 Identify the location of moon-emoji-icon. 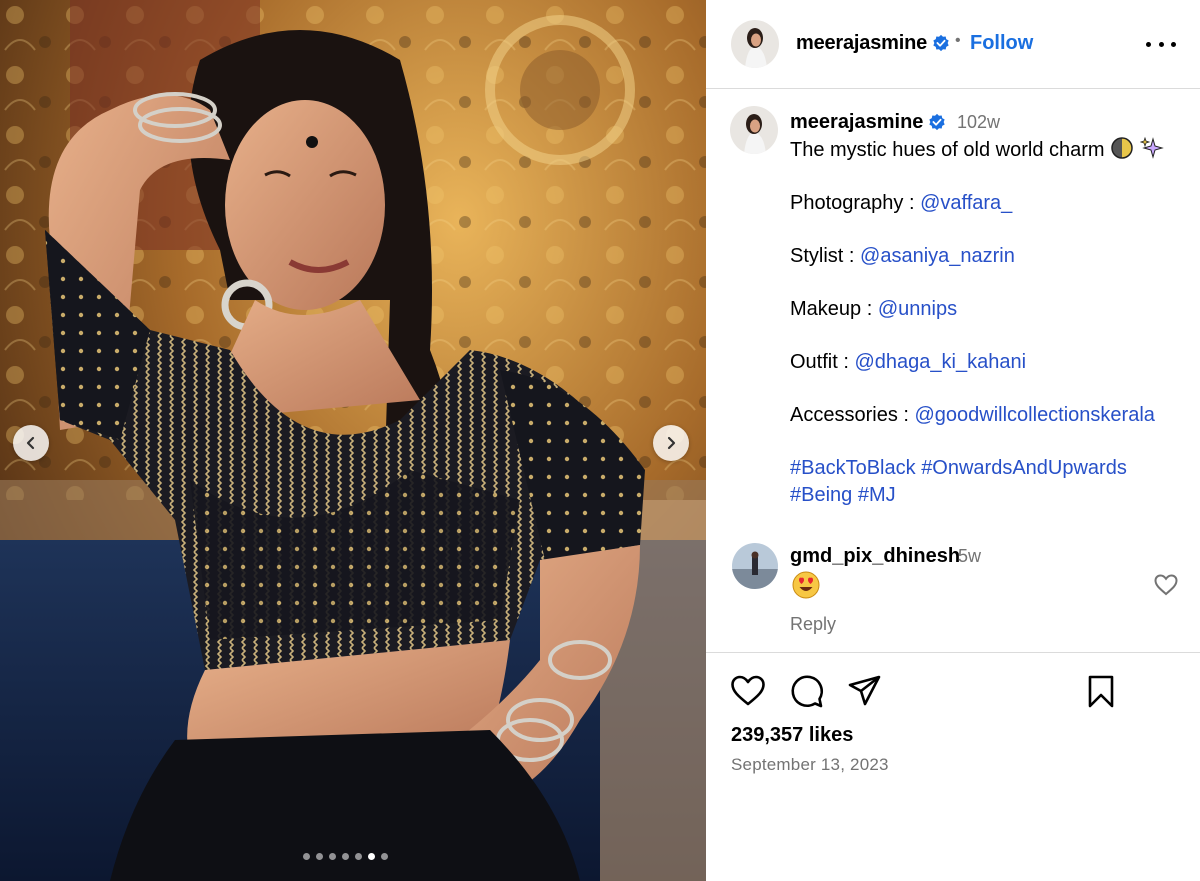
(1122, 148).